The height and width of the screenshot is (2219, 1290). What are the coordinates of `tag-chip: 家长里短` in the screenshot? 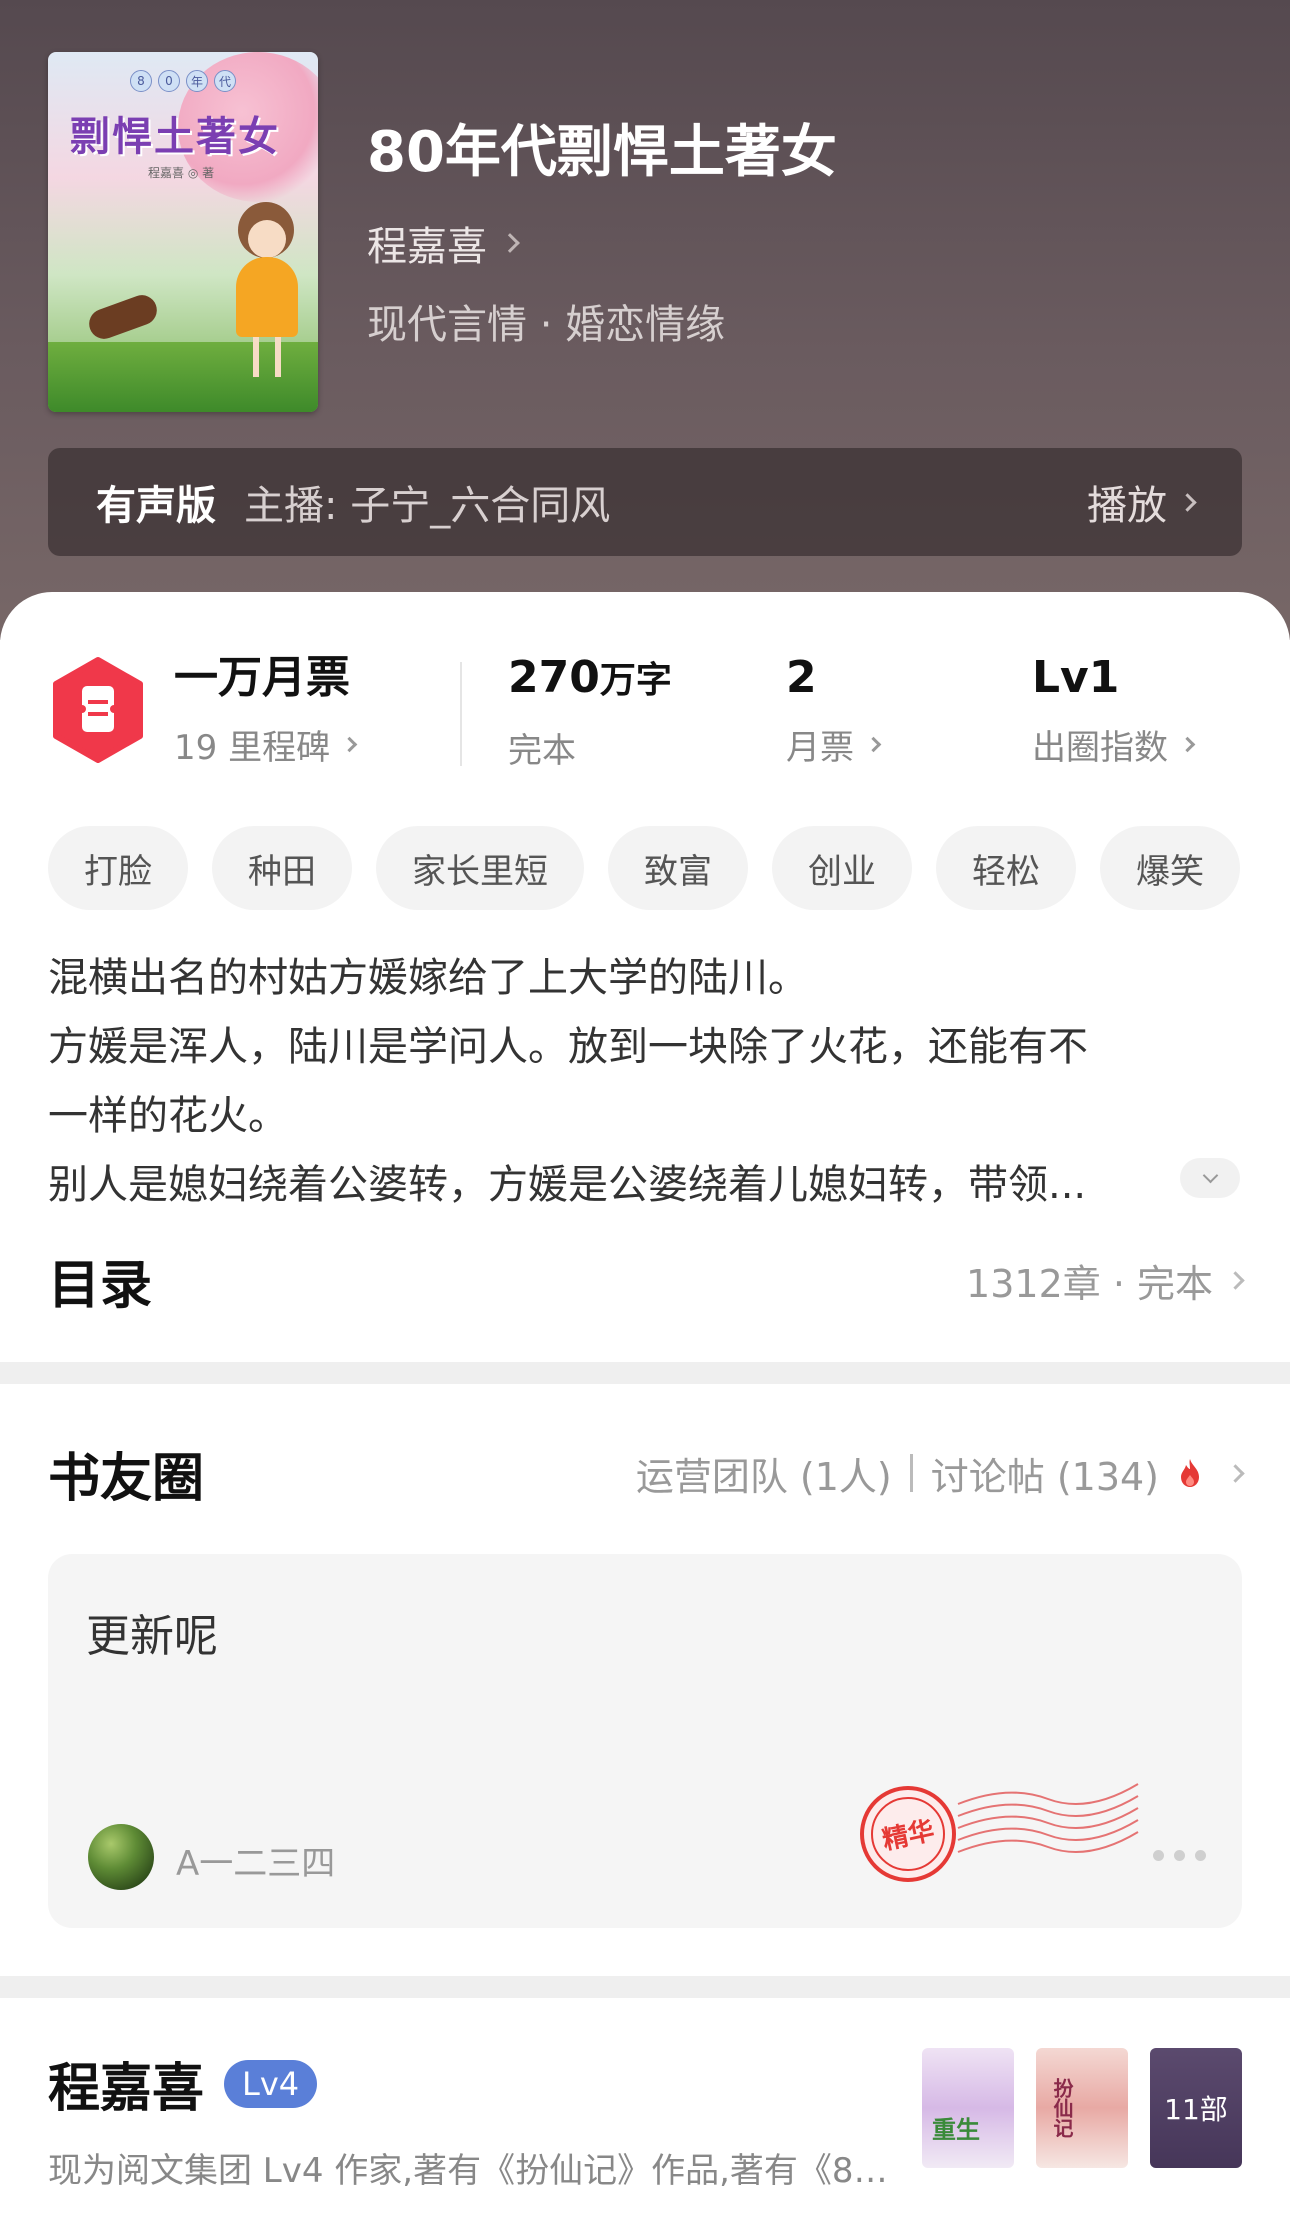 It's located at (480, 868).